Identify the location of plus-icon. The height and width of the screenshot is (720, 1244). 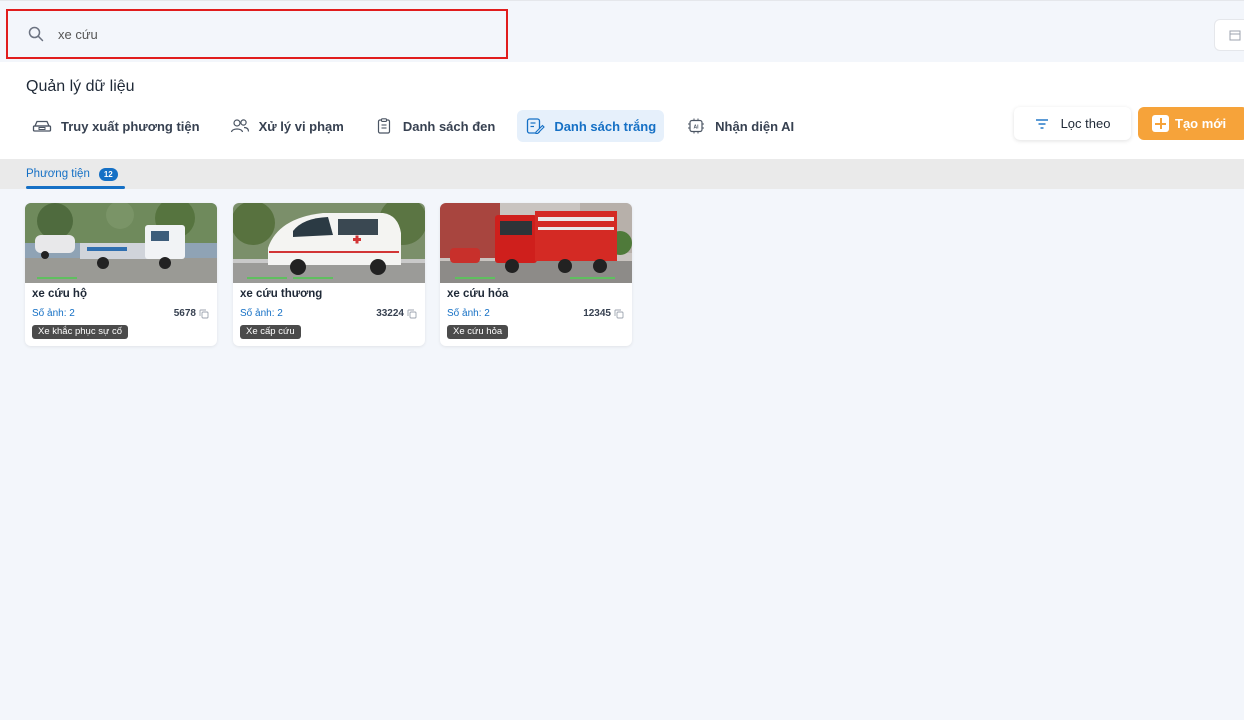
(1160, 123).